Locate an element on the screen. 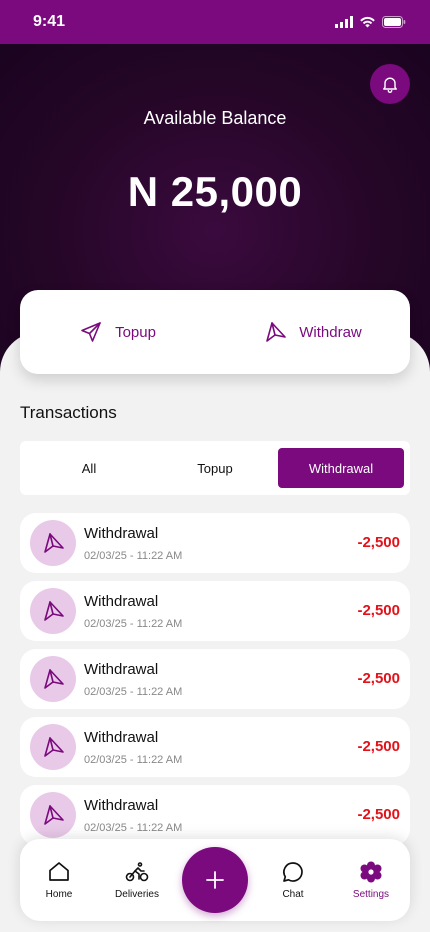 This screenshot has width=430, height=932. bell-icon is located at coordinates (390, 85).